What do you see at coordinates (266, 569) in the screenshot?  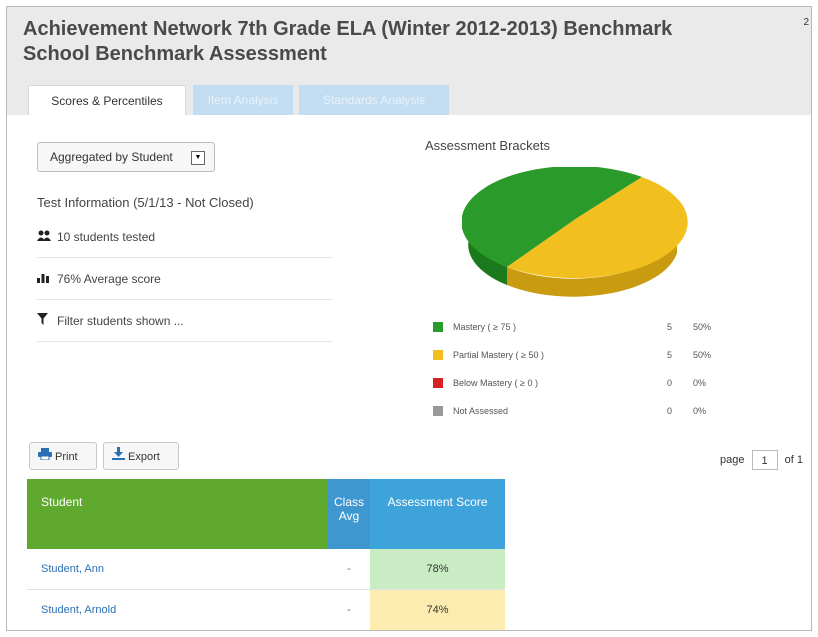 I see `table-row: Student, Ann - 78%` at bounding box center [266, 569].